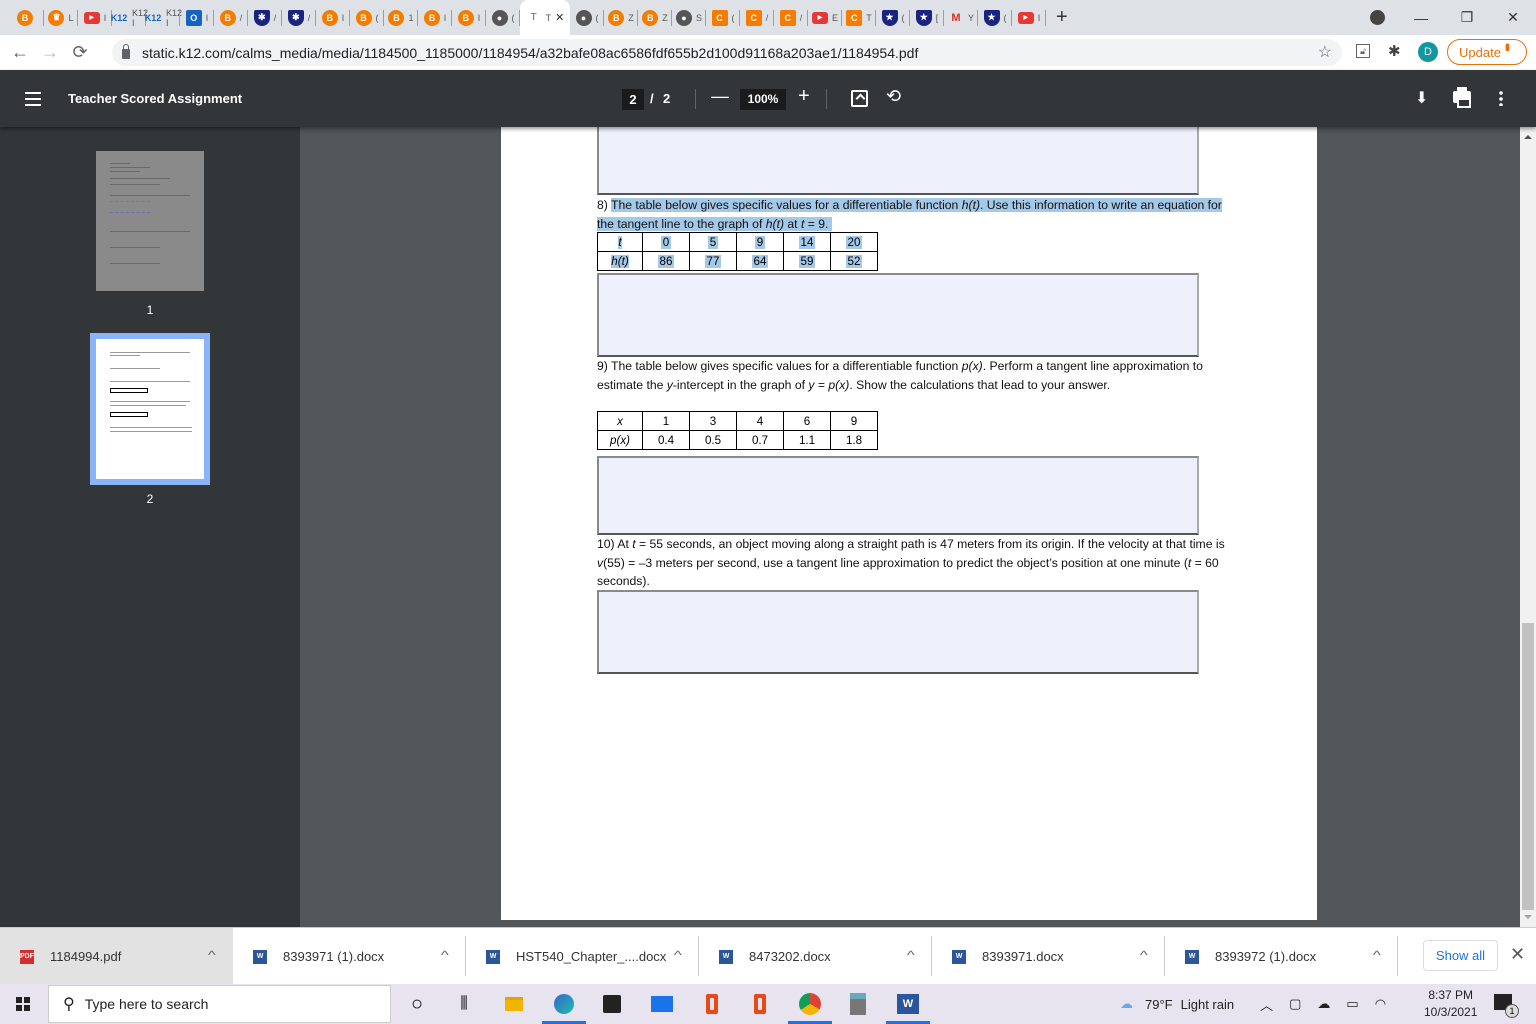 The width and height of the screenshot is (1536, 1024). Describe the element at coordinates (417, 1004) in the screenshot. I see `cortana-icon: ○` at that location.